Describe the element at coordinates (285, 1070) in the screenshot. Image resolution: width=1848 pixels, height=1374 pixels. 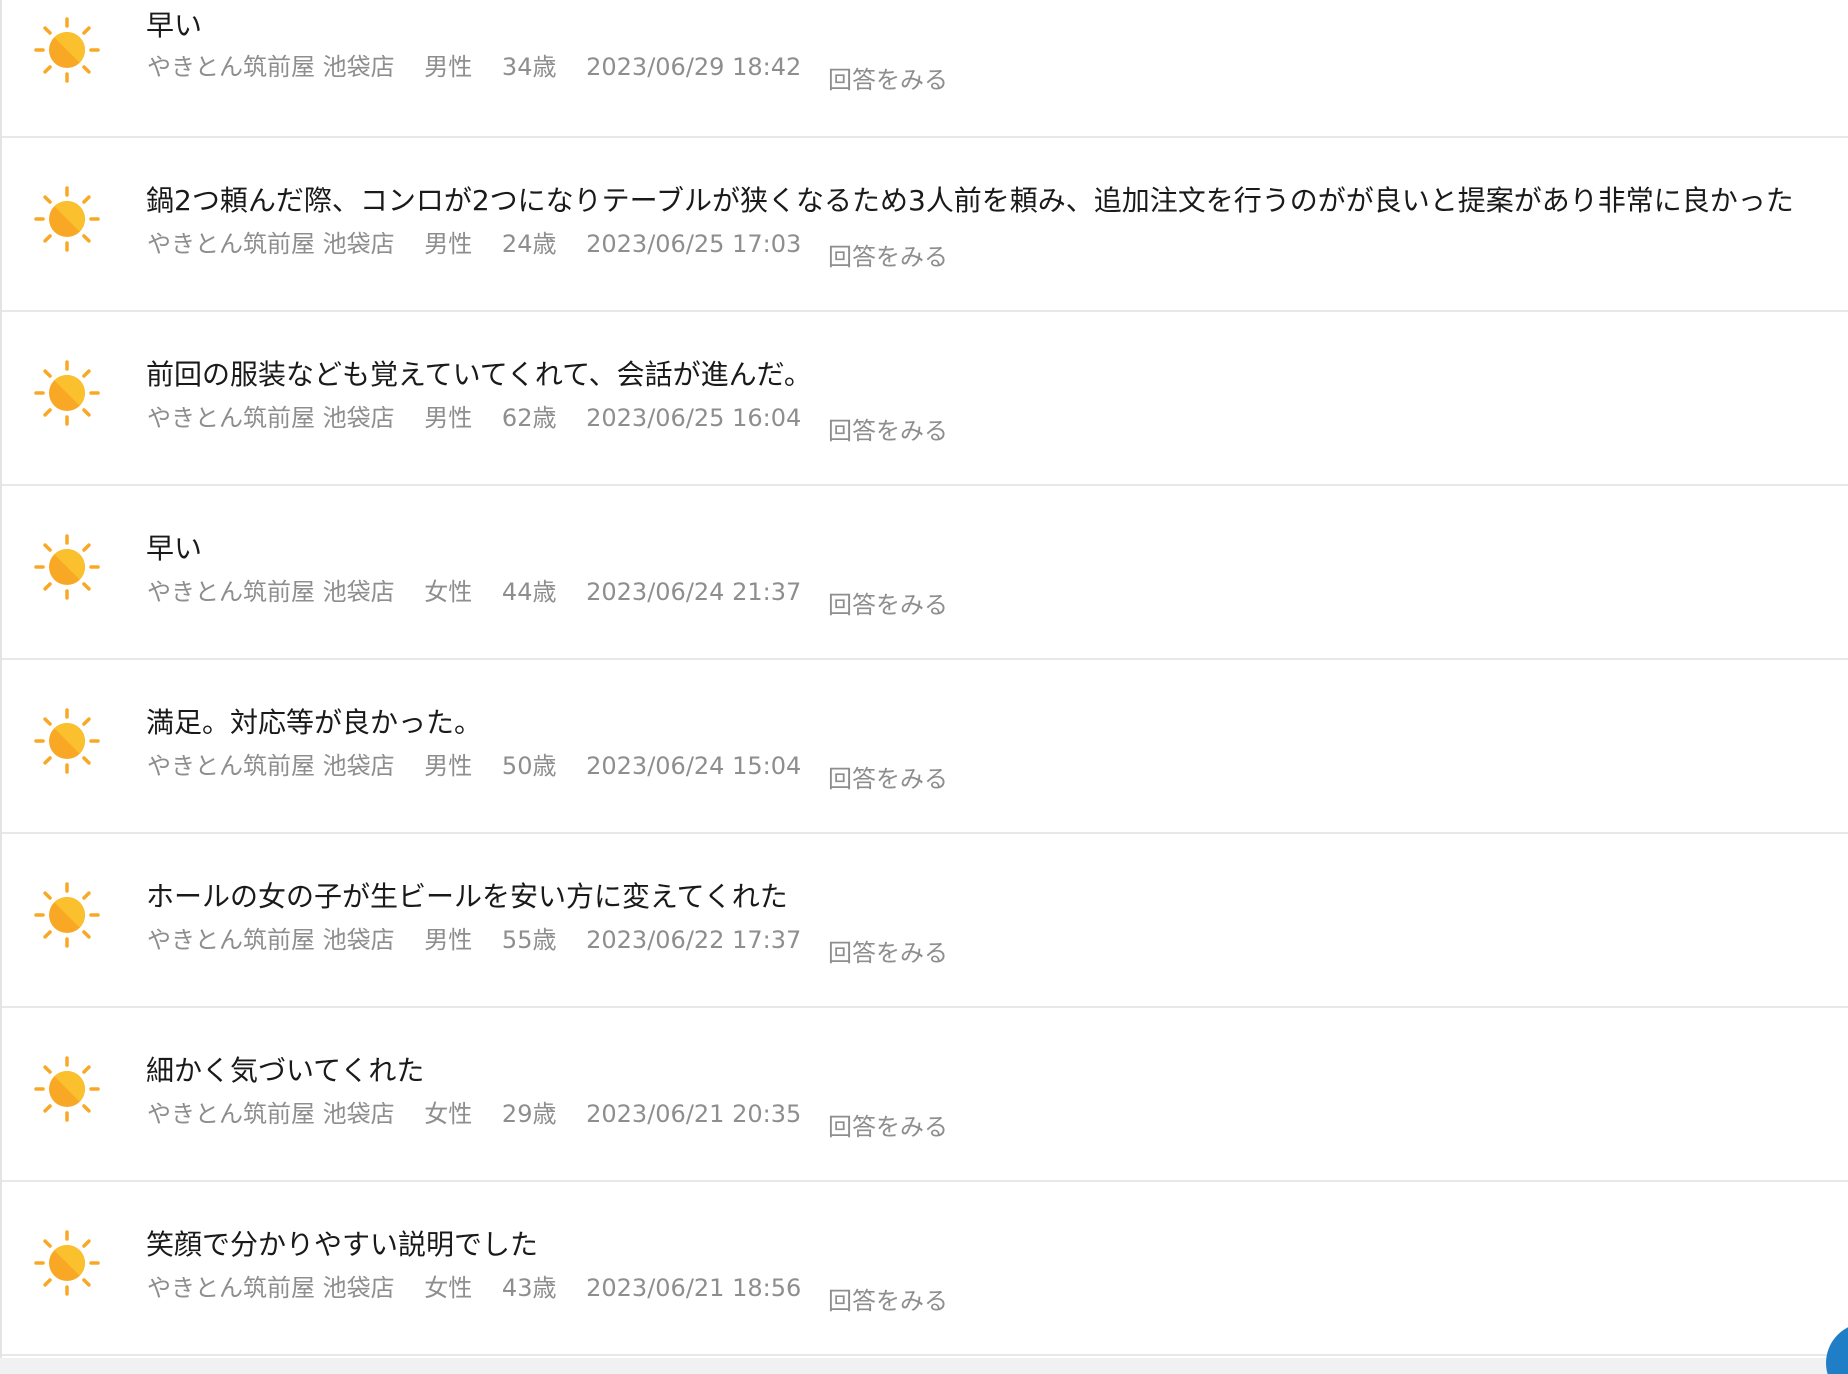
I see `comment-text: 細かく気づいてくれた` at that location.